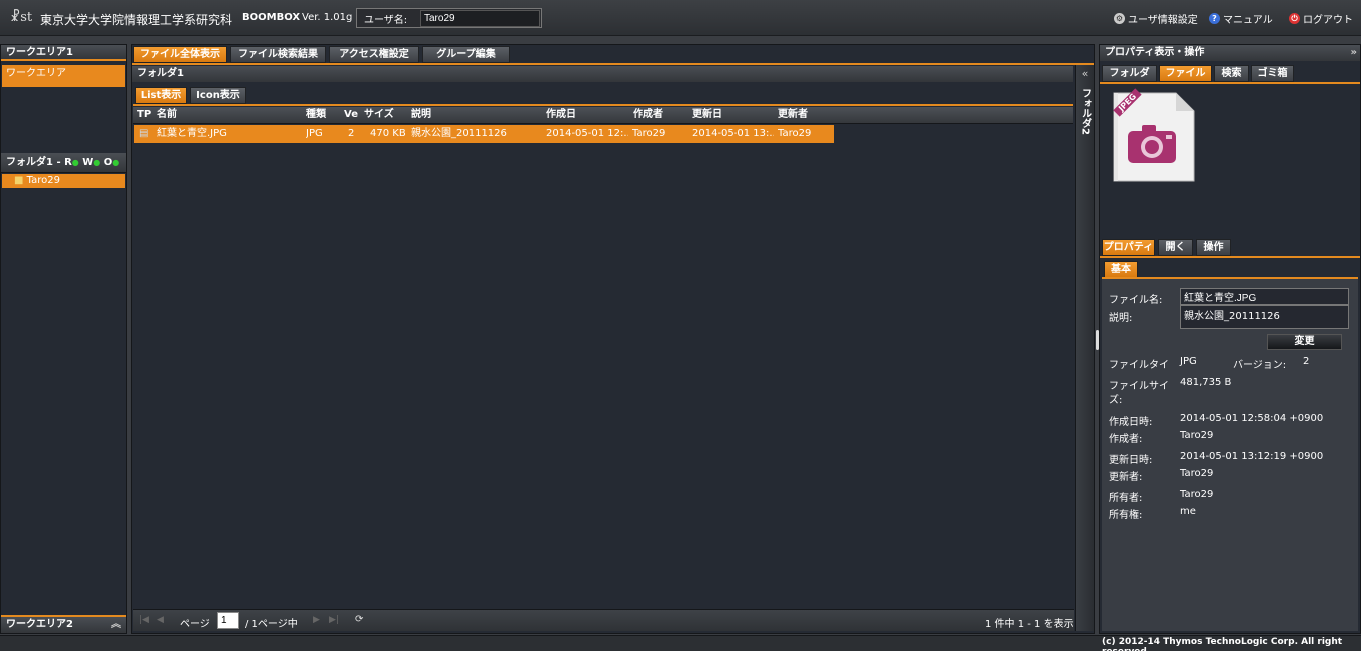  What do you see at coordinates (1206, 382) in the screenshot?
I see `filesize-value: 481,735 B` at bounding box center [1206, 382].